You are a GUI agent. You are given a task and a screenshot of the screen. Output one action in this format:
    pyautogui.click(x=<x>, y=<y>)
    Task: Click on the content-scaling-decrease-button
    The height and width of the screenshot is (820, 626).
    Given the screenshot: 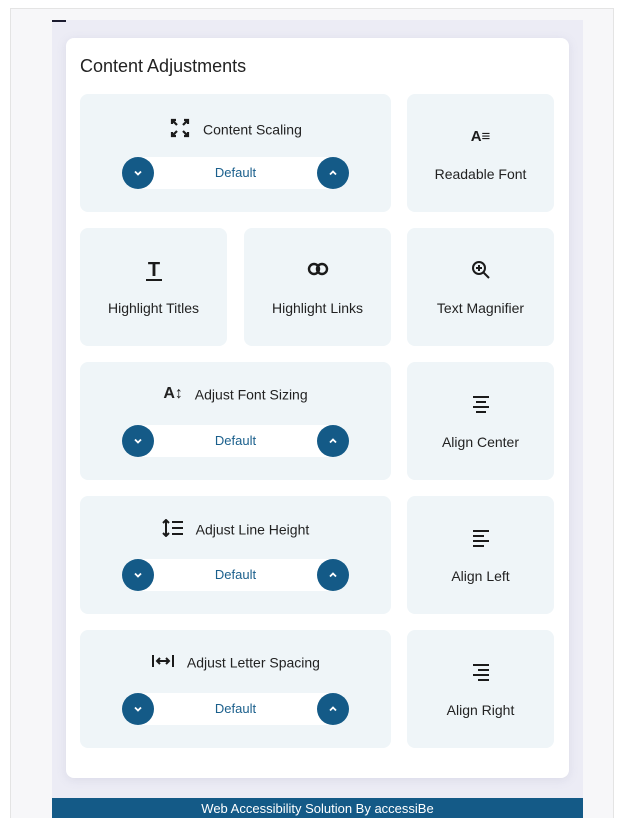 What is the action you would take?
    pyautogui.click(x=138, y=173)
    